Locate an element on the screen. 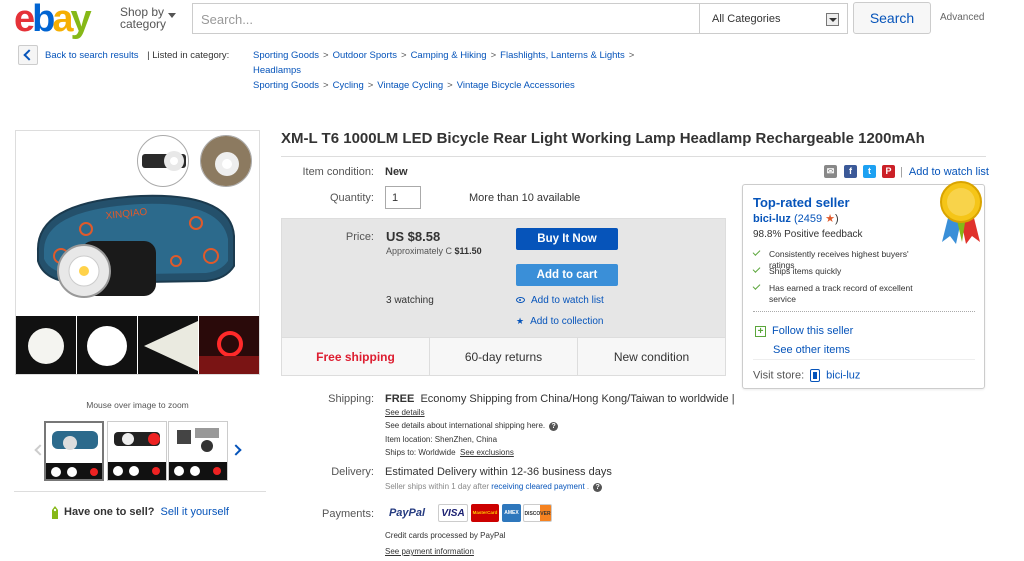  twitter-icon: t is located at coordinates (869, 171).